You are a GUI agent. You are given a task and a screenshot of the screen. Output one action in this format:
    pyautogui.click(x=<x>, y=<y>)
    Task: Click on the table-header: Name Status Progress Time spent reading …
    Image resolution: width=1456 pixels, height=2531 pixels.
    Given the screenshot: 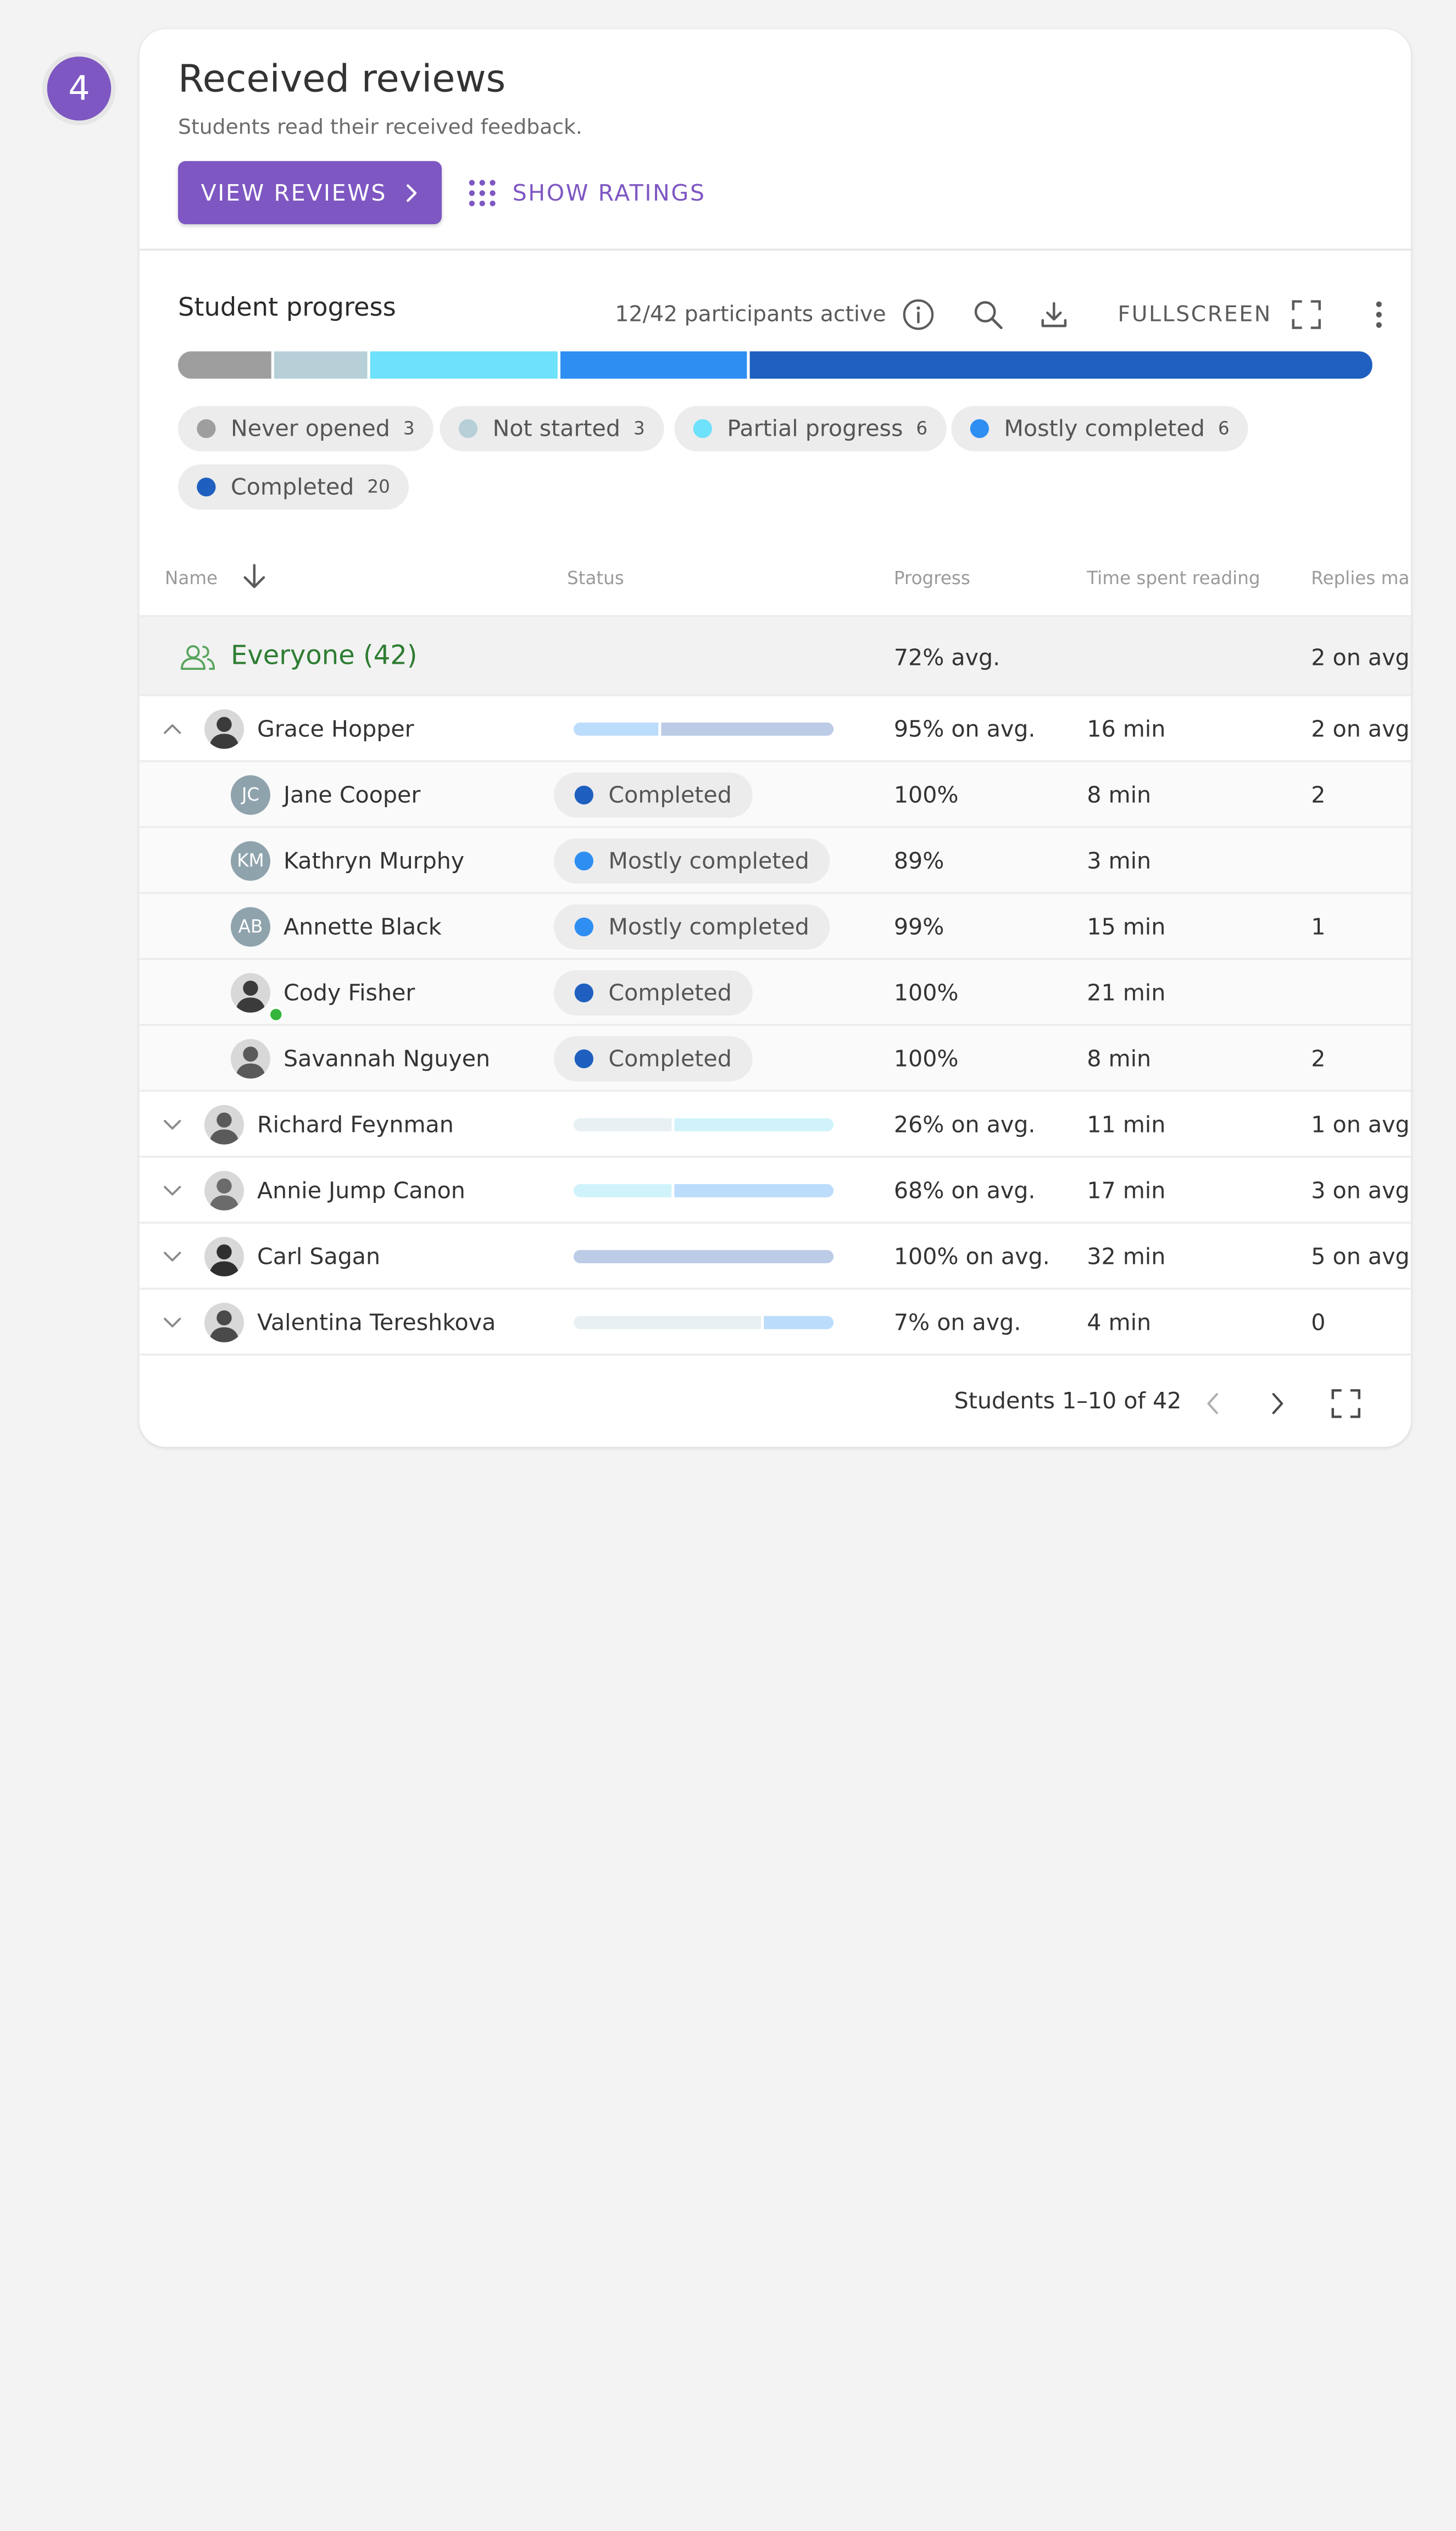 What is the action you would take?
    pyautogui.click(x=775, y=586)
    